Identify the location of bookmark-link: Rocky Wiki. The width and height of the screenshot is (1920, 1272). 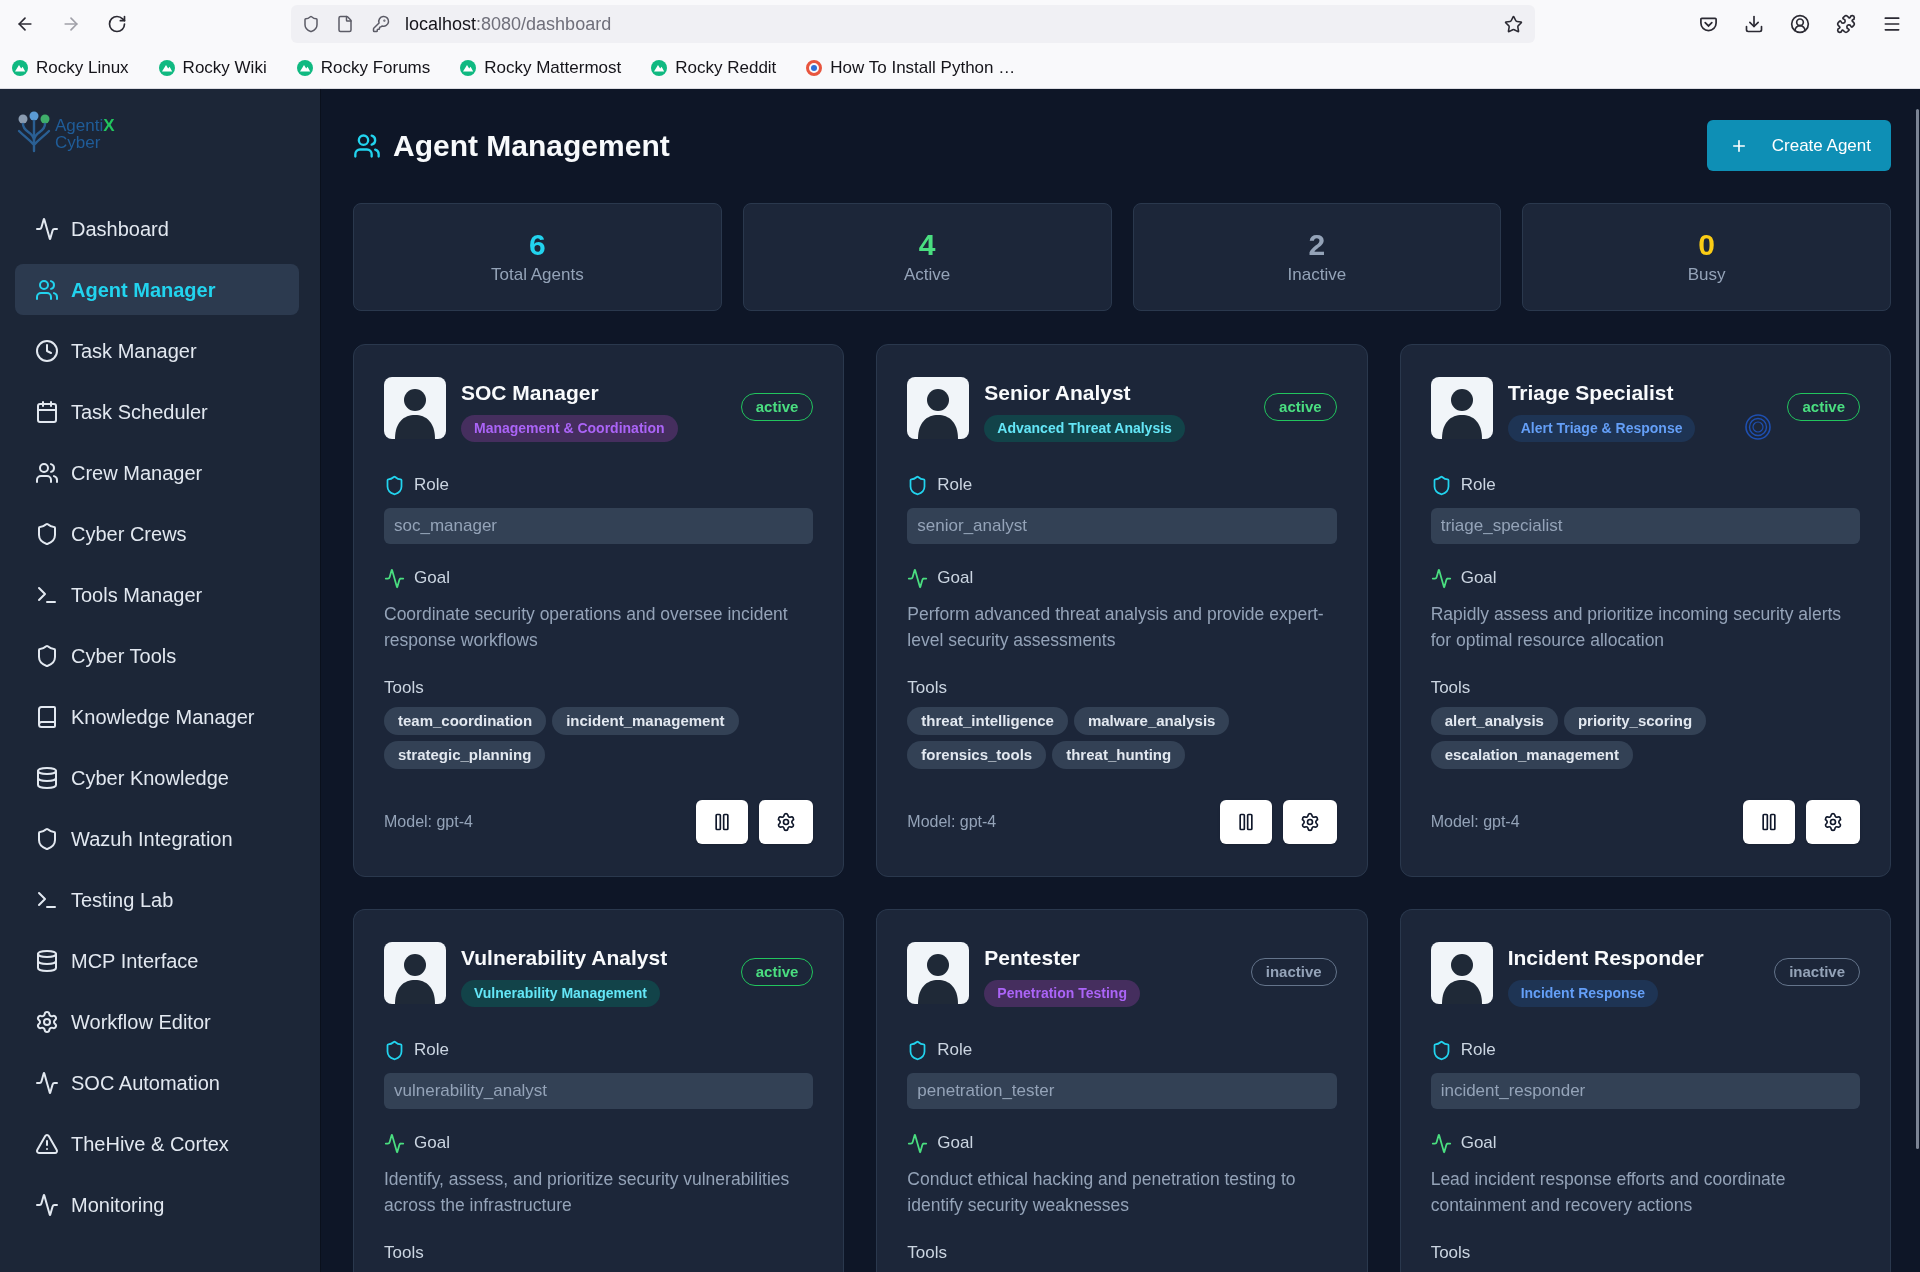
(212, 68).